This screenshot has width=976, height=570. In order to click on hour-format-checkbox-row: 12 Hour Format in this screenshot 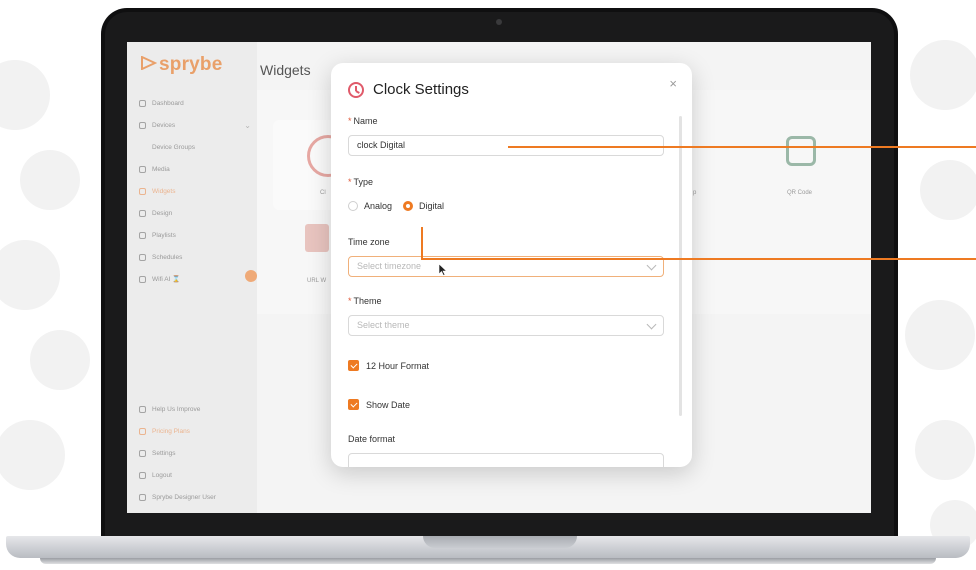, I will do `click(388, 365)`.